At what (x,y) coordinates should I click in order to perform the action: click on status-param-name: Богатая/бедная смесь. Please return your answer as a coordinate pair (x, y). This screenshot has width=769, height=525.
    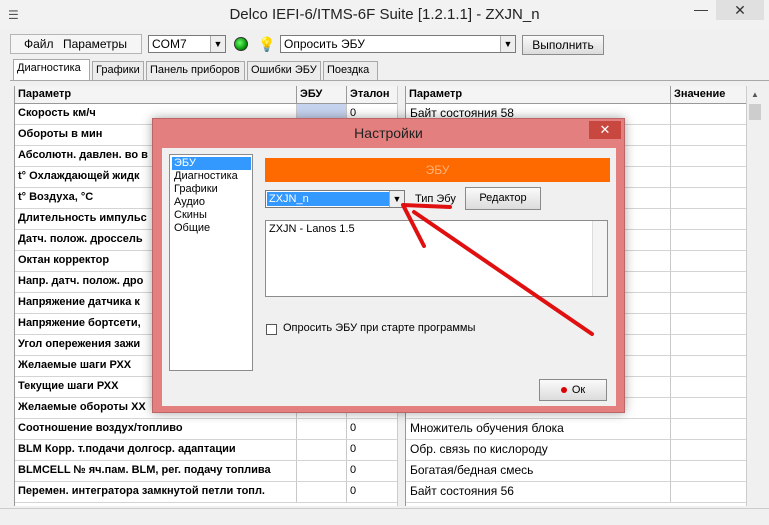
    Looking at the image, I should click on (538, 471).